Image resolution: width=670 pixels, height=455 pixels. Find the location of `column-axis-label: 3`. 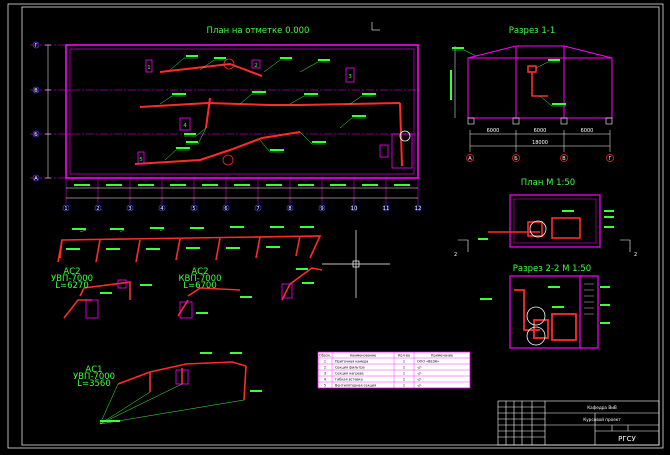

column-axis-label: 3 is located at coordinates (129, 209).